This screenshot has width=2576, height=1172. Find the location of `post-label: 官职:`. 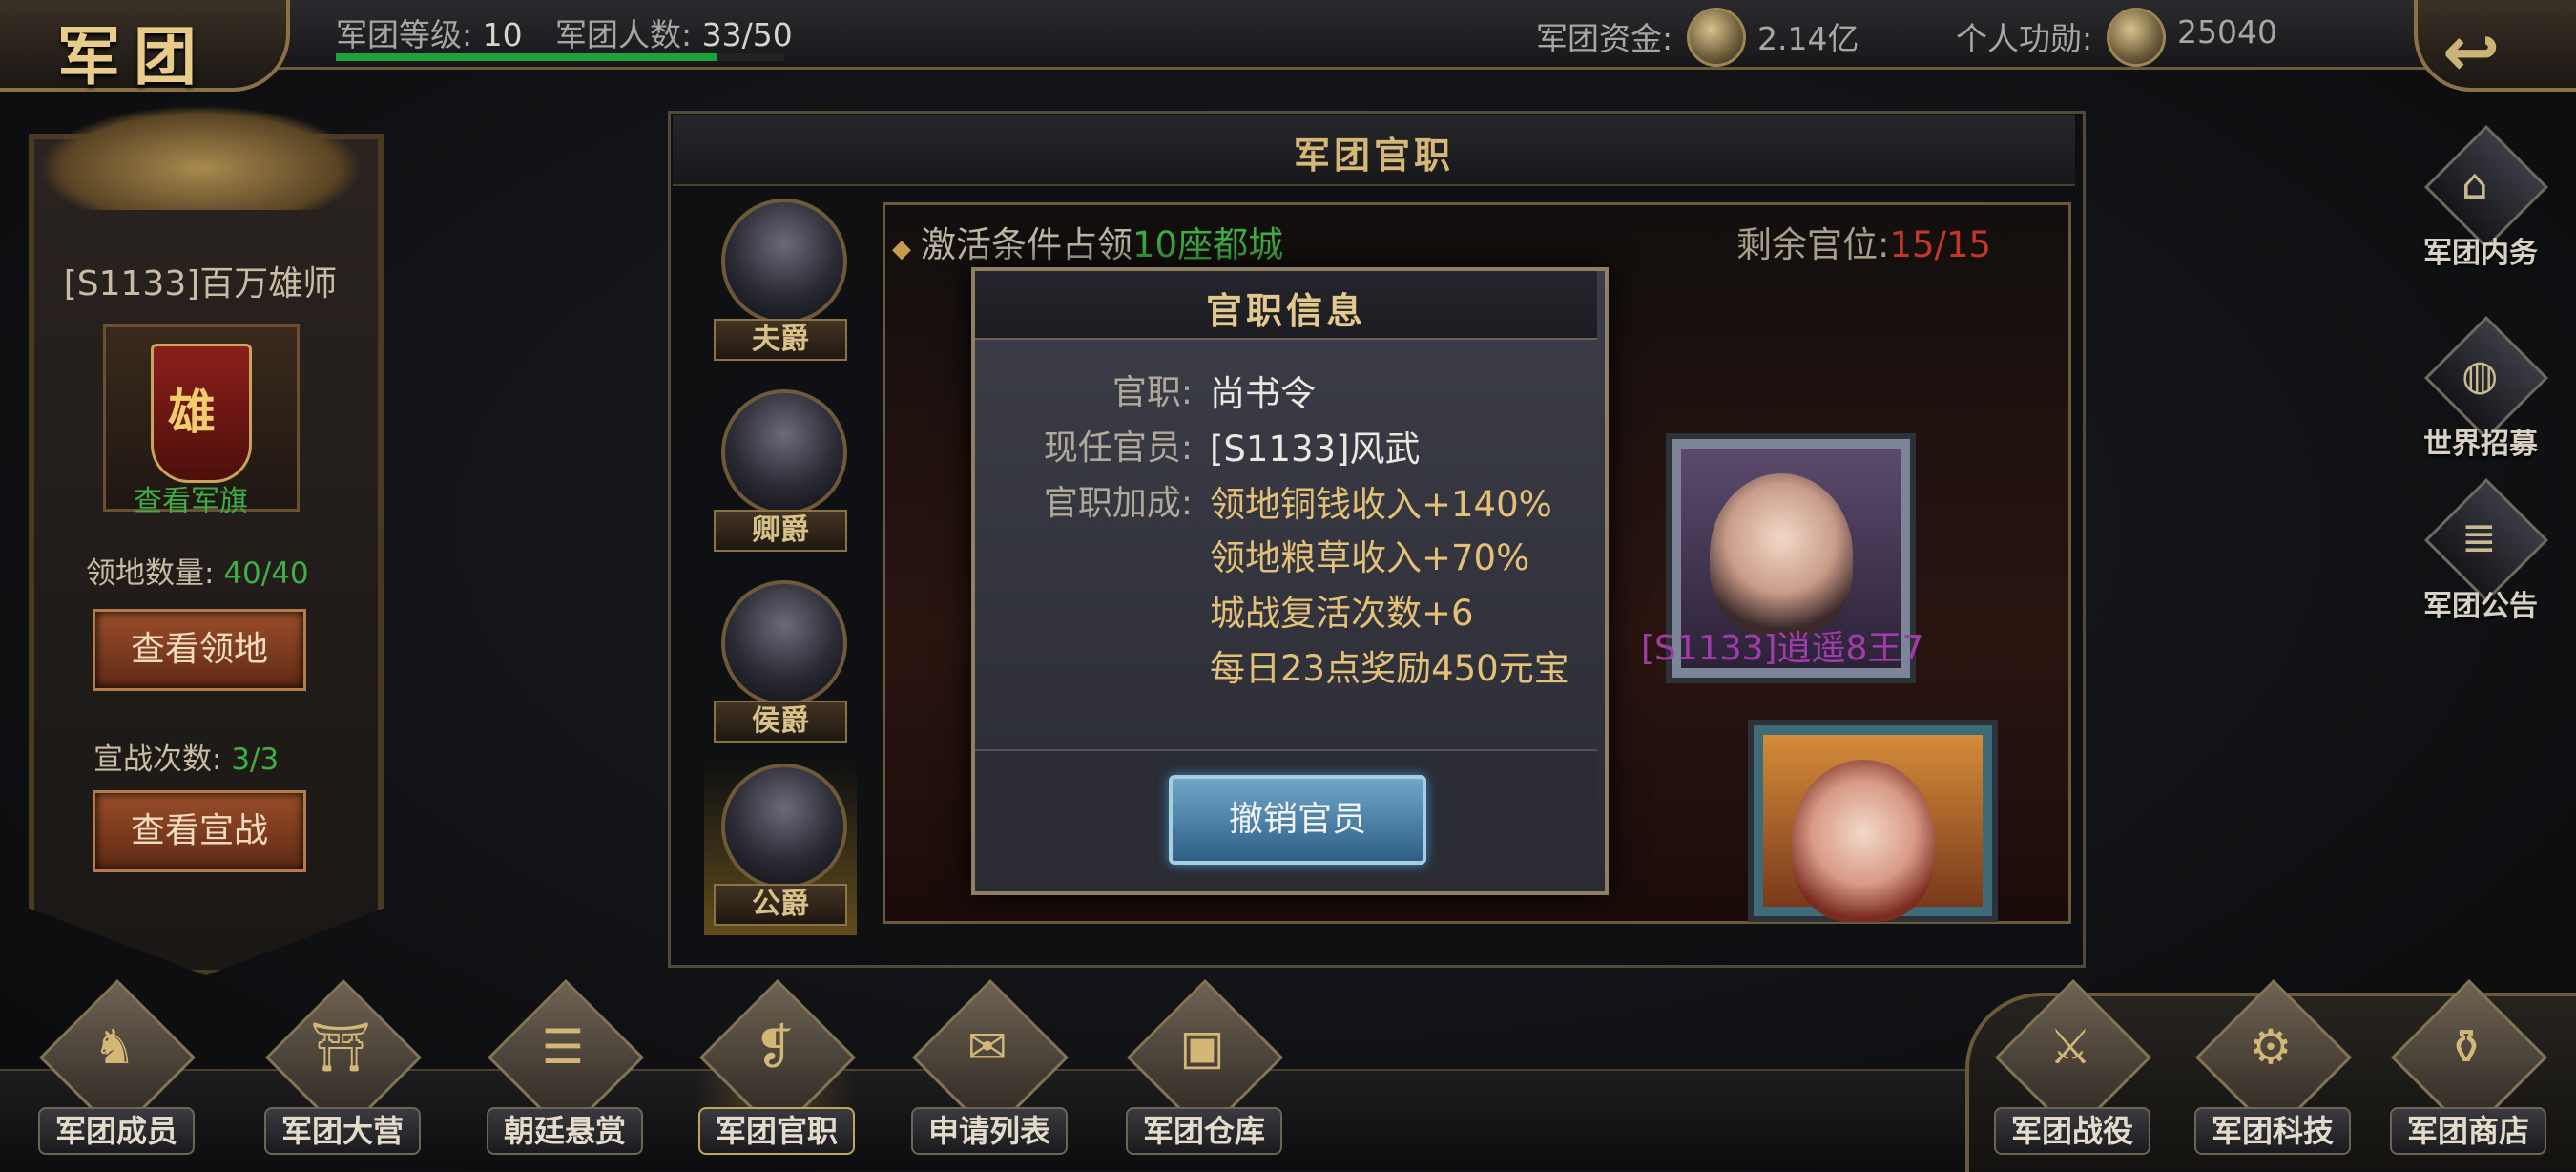

post-label: 官职: is located at coordinates (1152, 392).